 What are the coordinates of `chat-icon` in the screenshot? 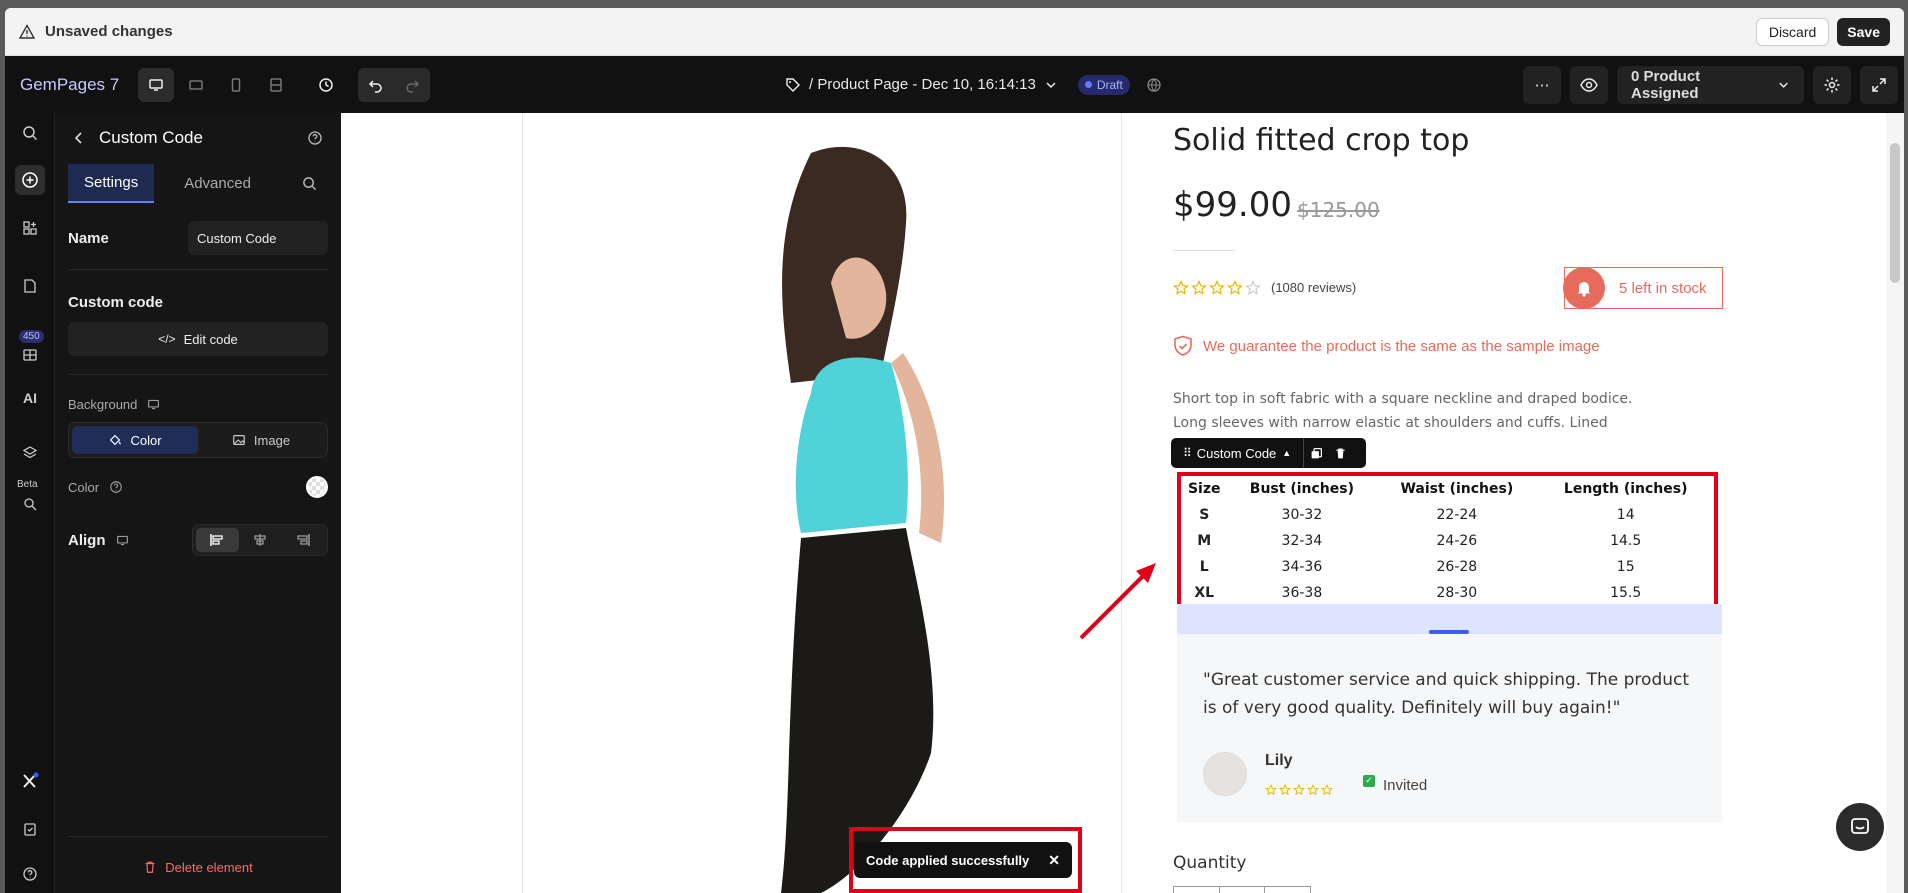 It's located at (1860, 826).